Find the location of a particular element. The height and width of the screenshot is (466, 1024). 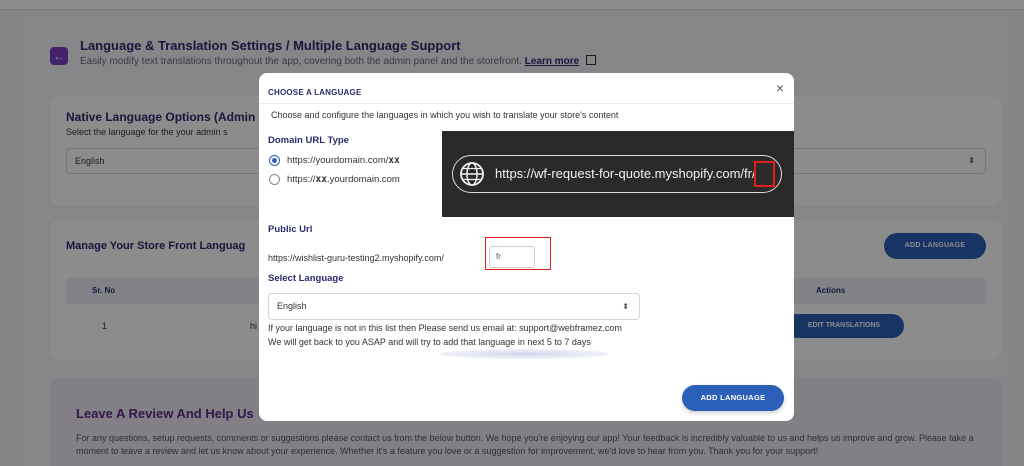

radio-path is located at coordinates (274, 160).